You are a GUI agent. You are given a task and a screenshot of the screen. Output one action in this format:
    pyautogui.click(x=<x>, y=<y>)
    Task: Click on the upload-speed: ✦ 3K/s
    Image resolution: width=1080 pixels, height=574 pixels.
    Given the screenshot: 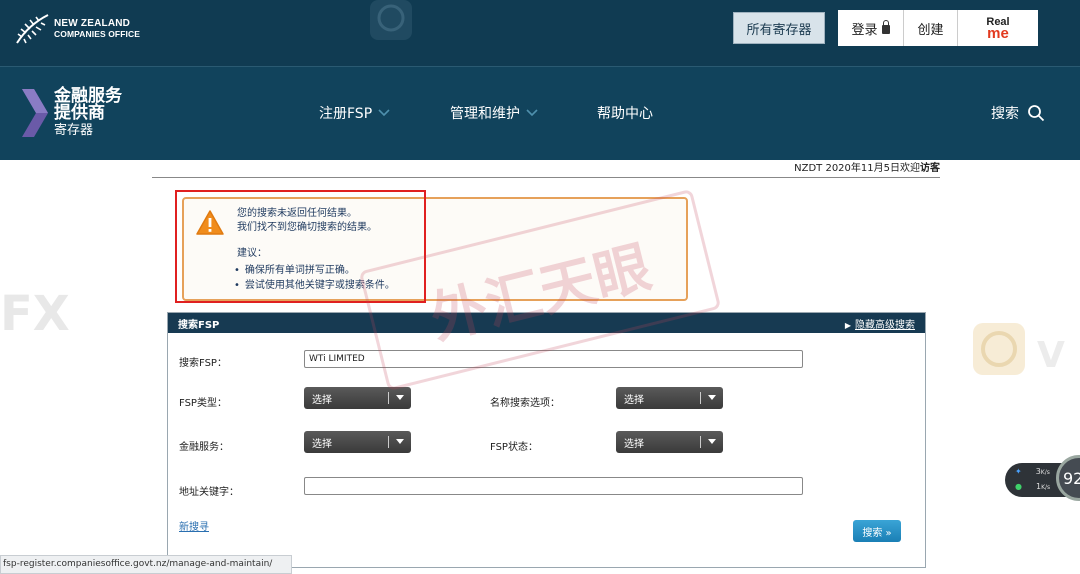 What is the action you would take?
    pyautogui.click(x=1032, y=471)
    